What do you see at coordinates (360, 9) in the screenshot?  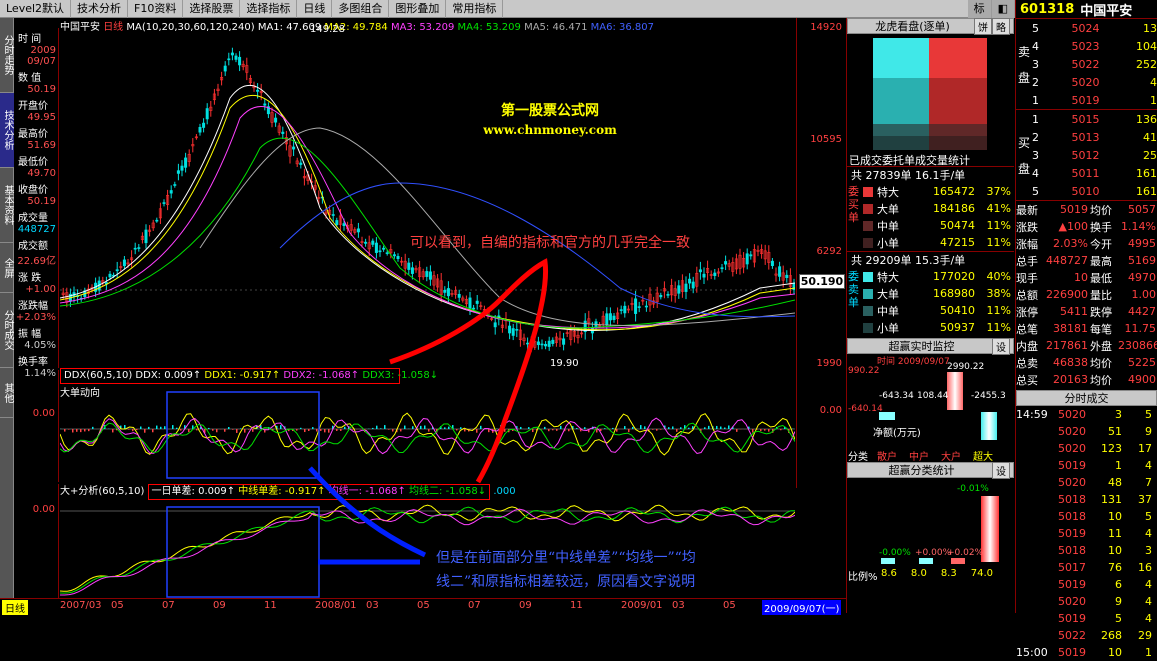 I see `toolbar-multi: 多图组合` at bounding box center [360, 9].